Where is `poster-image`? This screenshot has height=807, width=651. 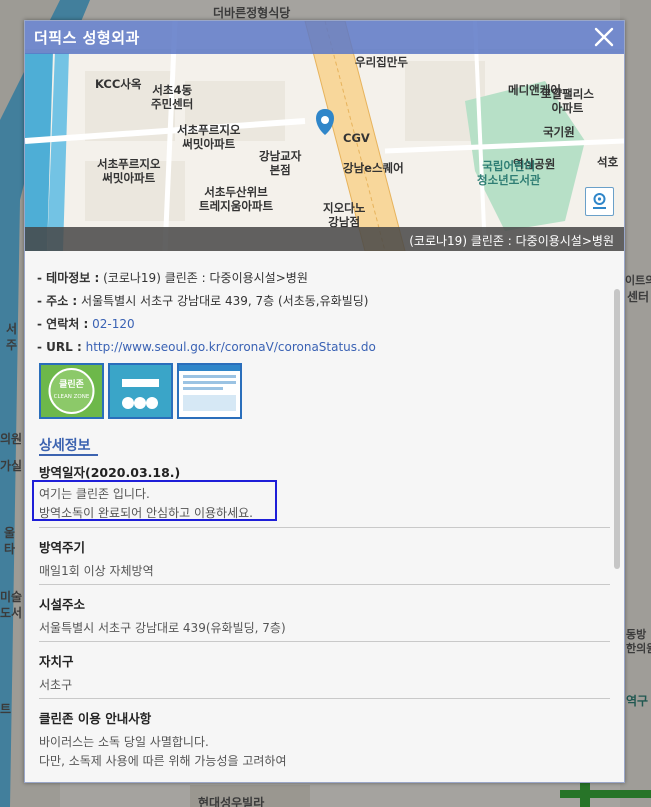 poster-image is located at coordinates (140, 391).